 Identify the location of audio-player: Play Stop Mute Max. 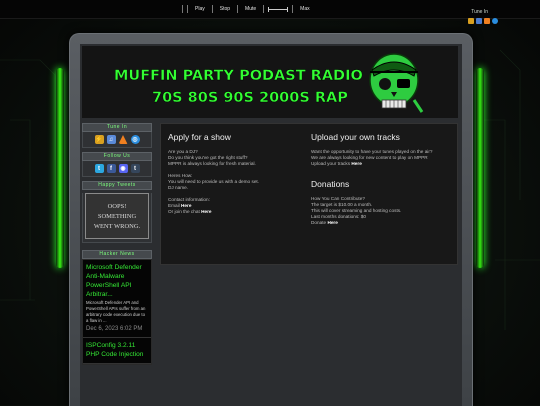
(247, 9).